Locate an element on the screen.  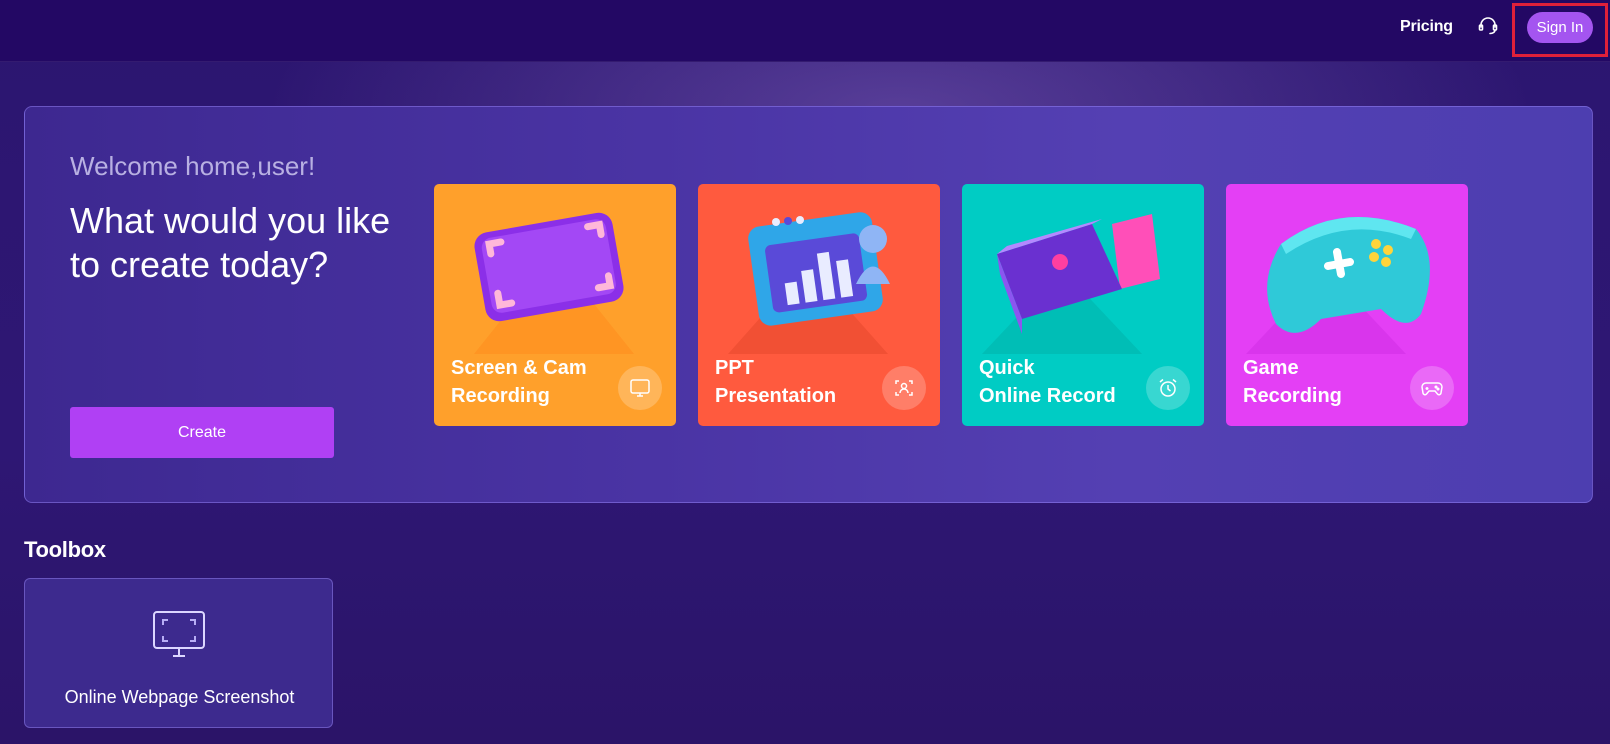
top-navigation: Pricing Sign In is located at coordinates (805, 31).